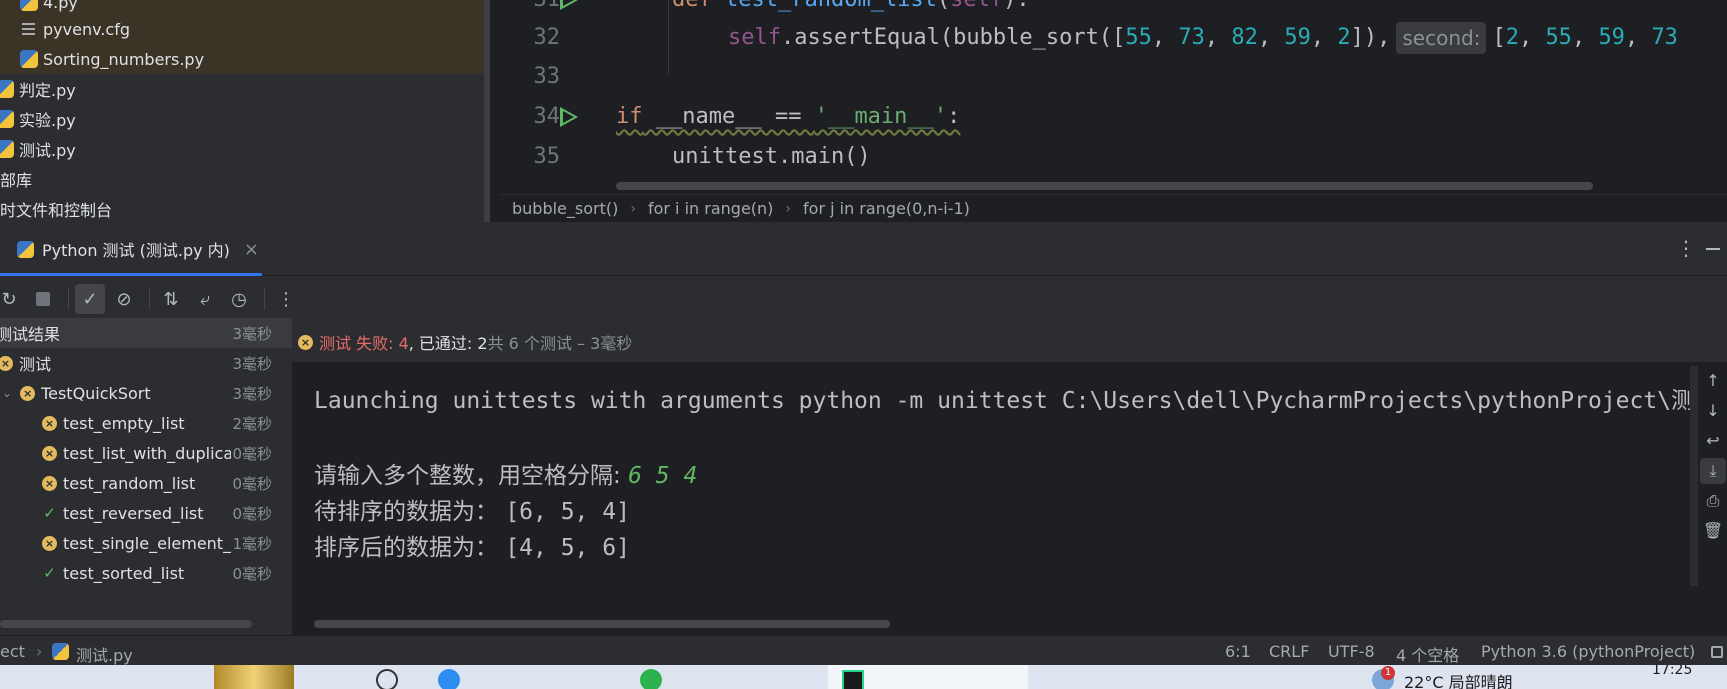 This screenshot has height=689, width=1727. I want to click on clock-time: 17:25, so click(1672, 671).